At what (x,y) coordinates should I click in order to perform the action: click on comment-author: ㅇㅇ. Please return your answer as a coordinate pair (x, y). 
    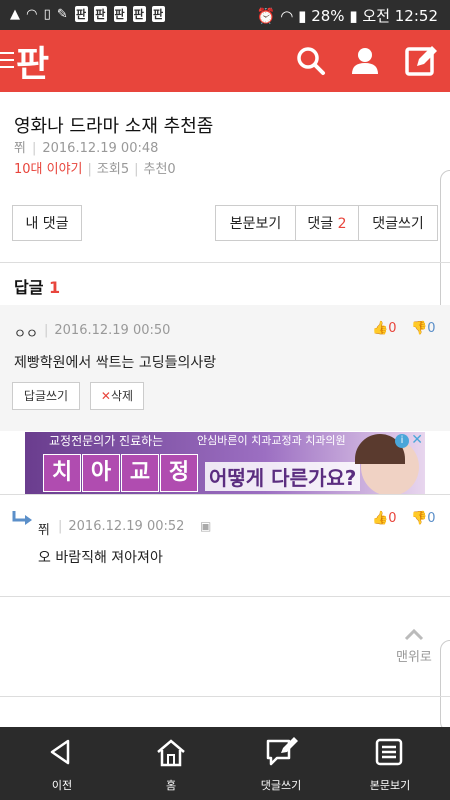
    Looking at the image, I should click on (26, 332).